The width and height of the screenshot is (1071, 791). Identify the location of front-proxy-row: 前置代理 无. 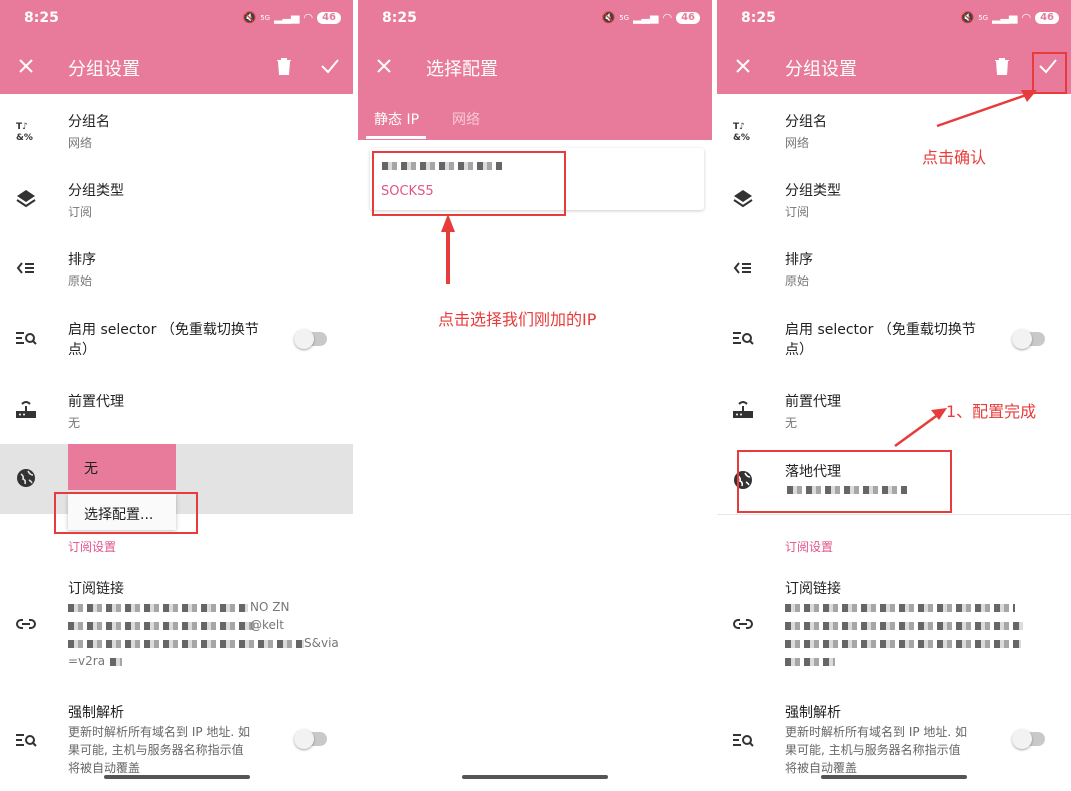
(176, 410).